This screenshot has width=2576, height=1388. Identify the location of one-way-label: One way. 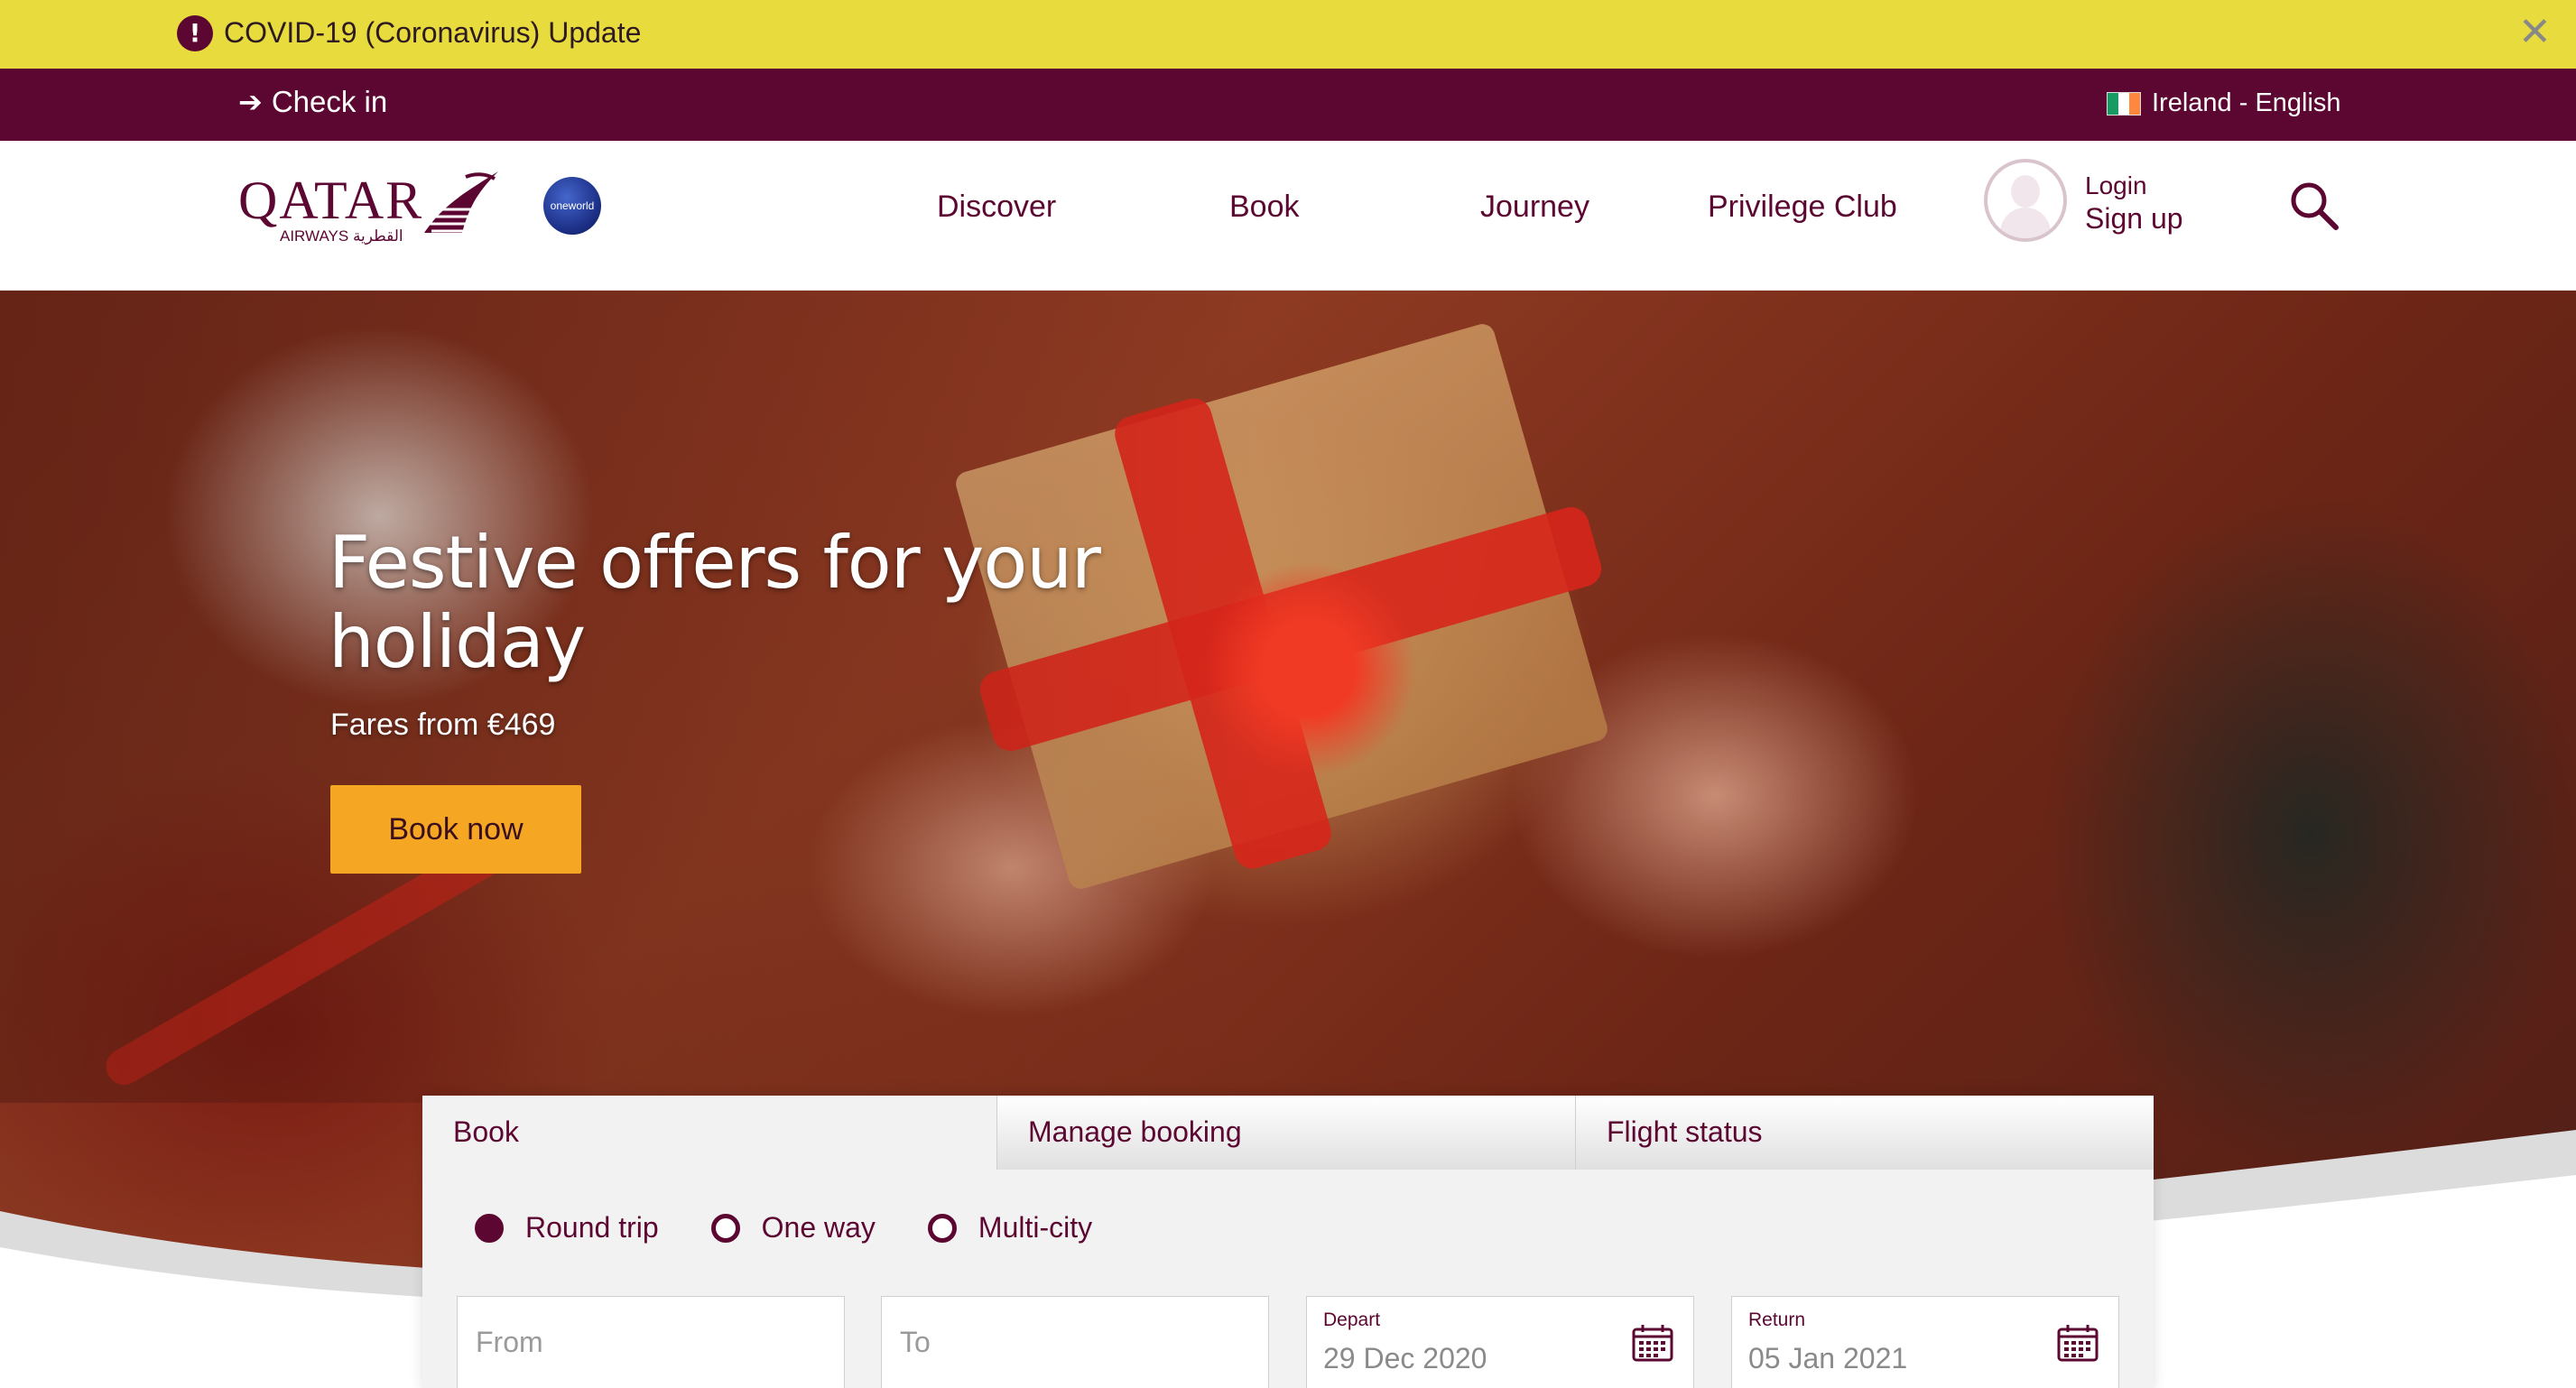
(818, 1227).